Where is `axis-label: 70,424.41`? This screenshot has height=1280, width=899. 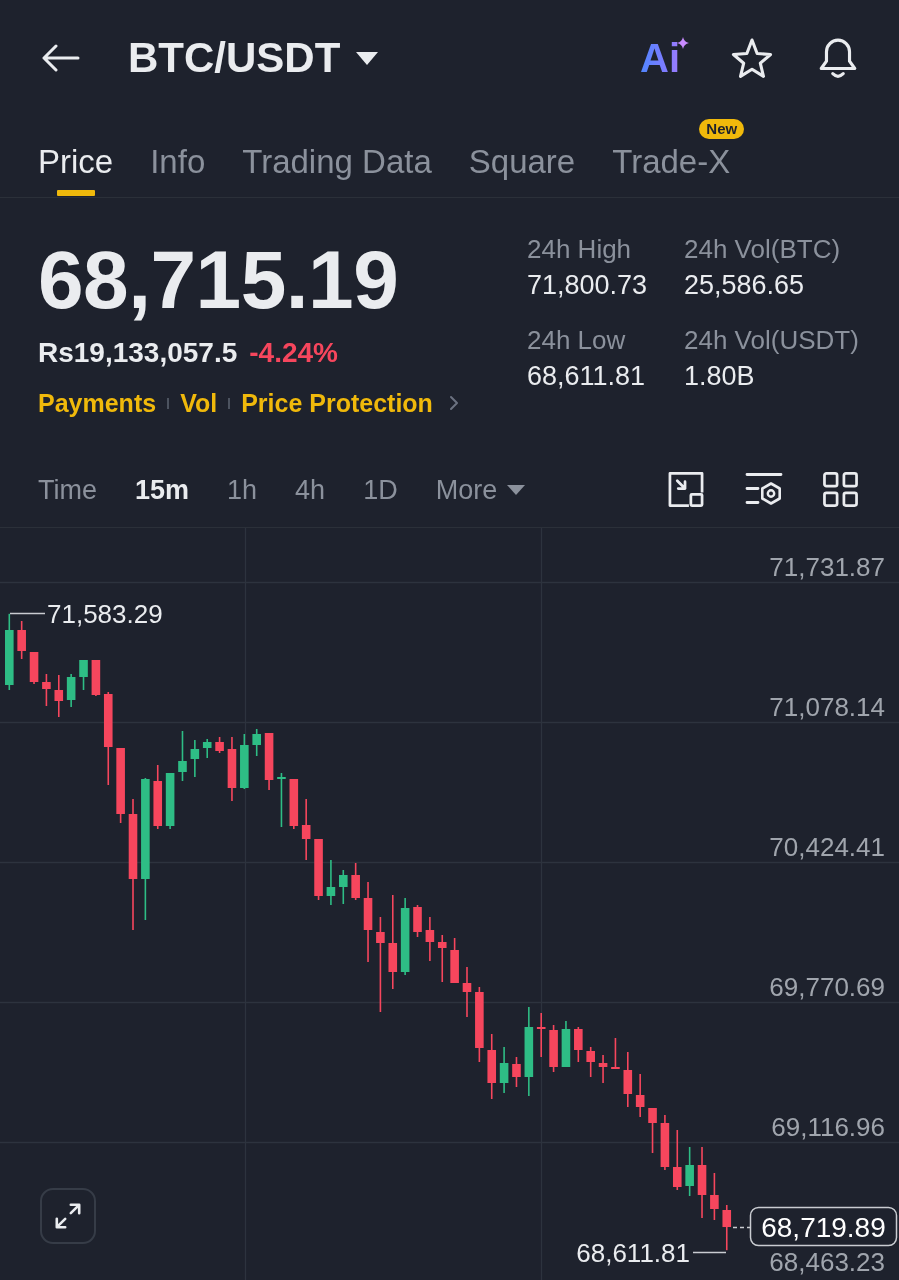
axis-label: 70,424.41 is located at coordinates (827, 847).